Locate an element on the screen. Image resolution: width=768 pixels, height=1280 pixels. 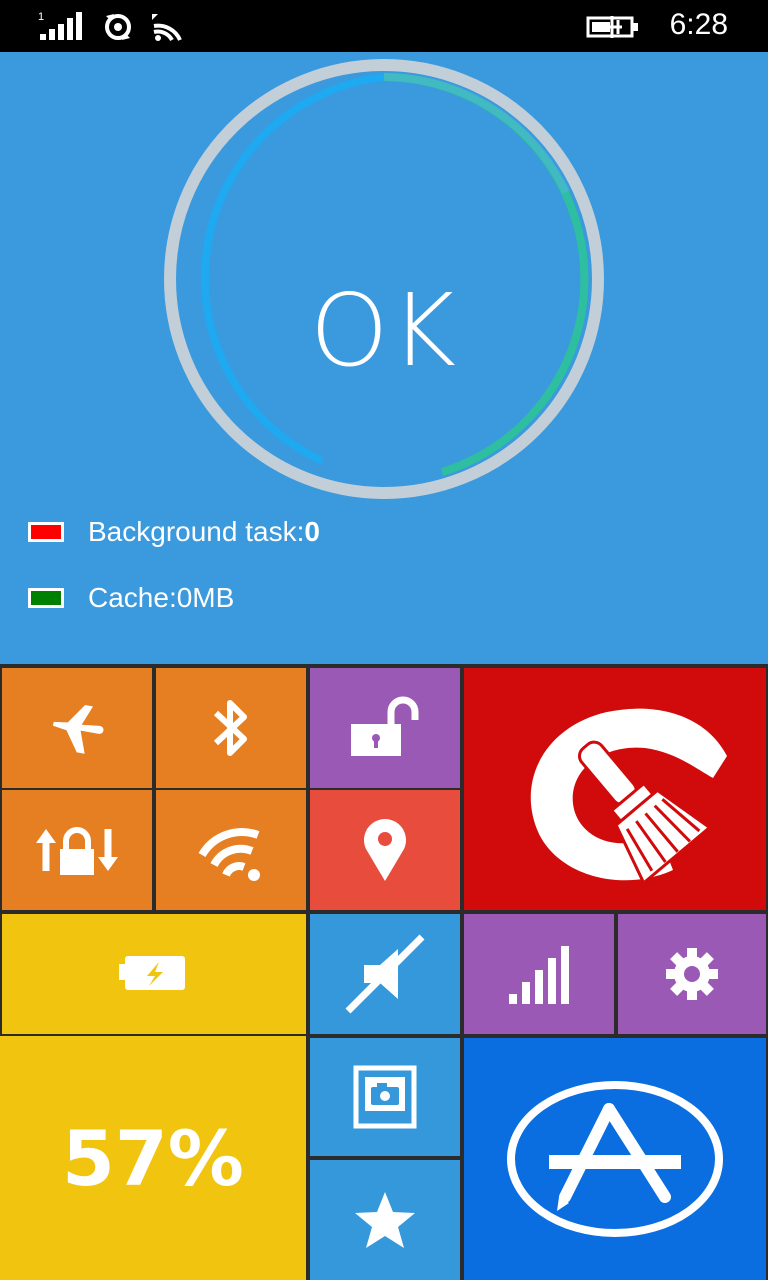
app-store-tile is located at coordinates (615, 1159).